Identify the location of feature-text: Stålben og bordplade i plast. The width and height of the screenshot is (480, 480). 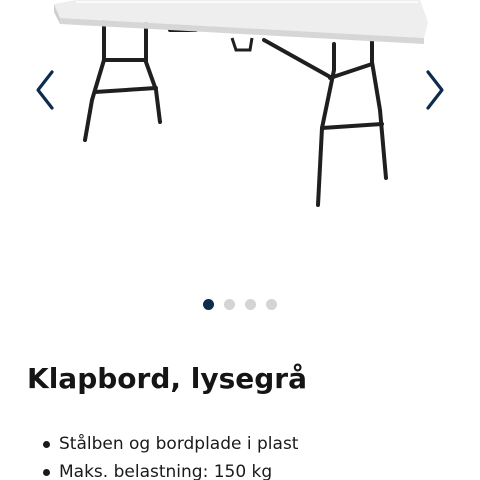
(179, 444).